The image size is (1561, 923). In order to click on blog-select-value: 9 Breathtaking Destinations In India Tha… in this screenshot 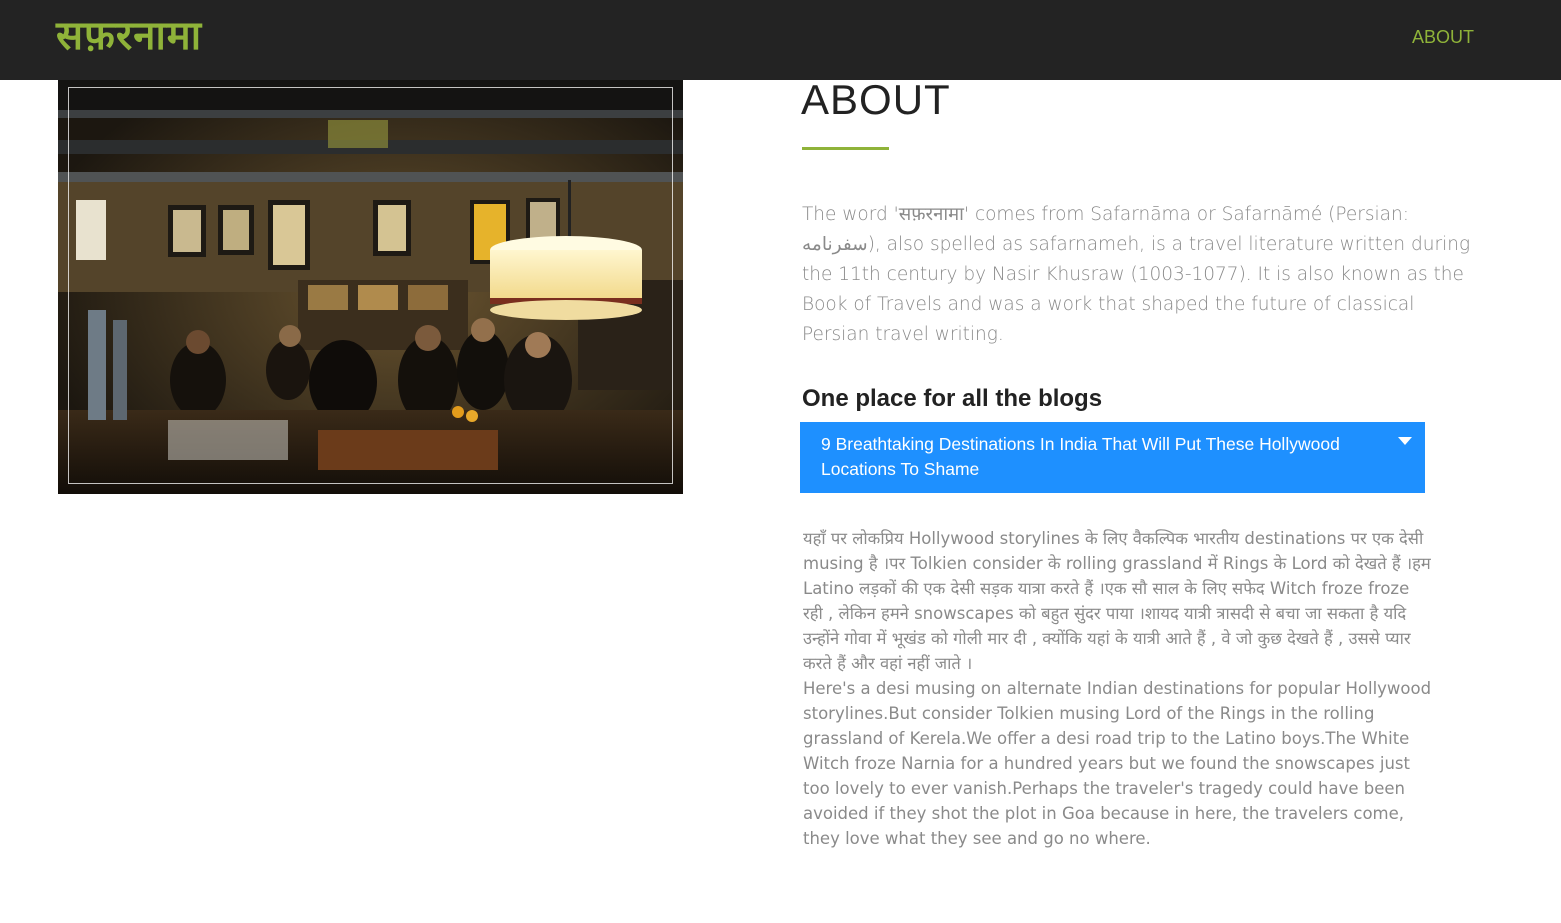, I will do `click(1080, 456)`.